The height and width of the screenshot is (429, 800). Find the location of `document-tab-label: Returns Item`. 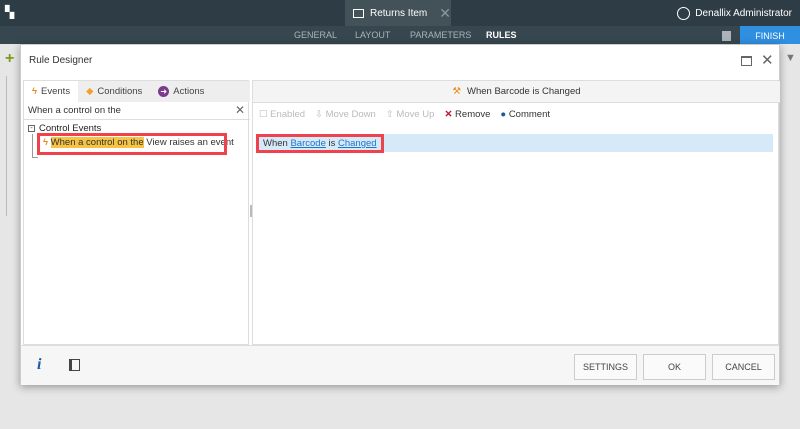

document-tab-label: Returns Item is located at coordinates (399, 13).